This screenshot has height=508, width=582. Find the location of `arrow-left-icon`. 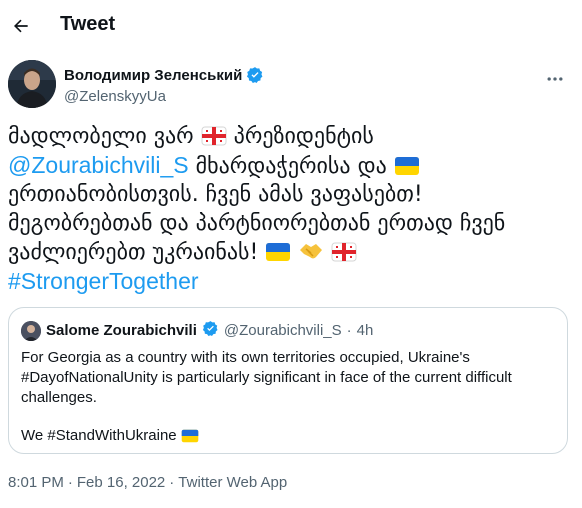

arrow-left-icon is located at coordinates (21, 26).